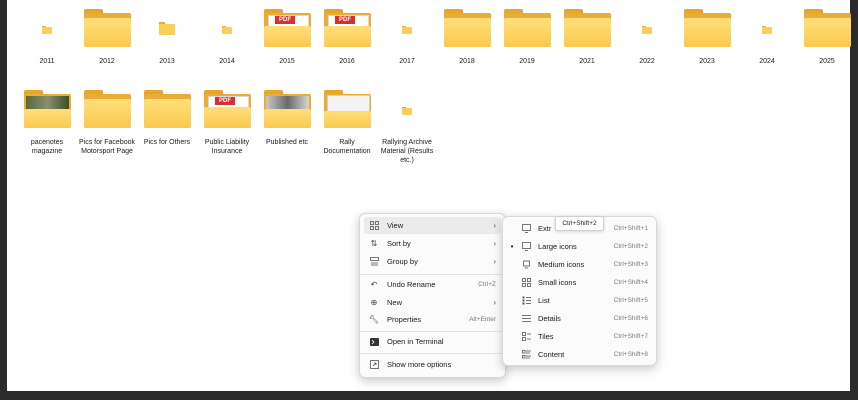 The height and width of the screenshot is (400, 858). What do you see at coordinates (630, 264) in the screenshot?
I see `view-option-shortcut: Ctrl+Shift+3` at bounding box center [630, 264].